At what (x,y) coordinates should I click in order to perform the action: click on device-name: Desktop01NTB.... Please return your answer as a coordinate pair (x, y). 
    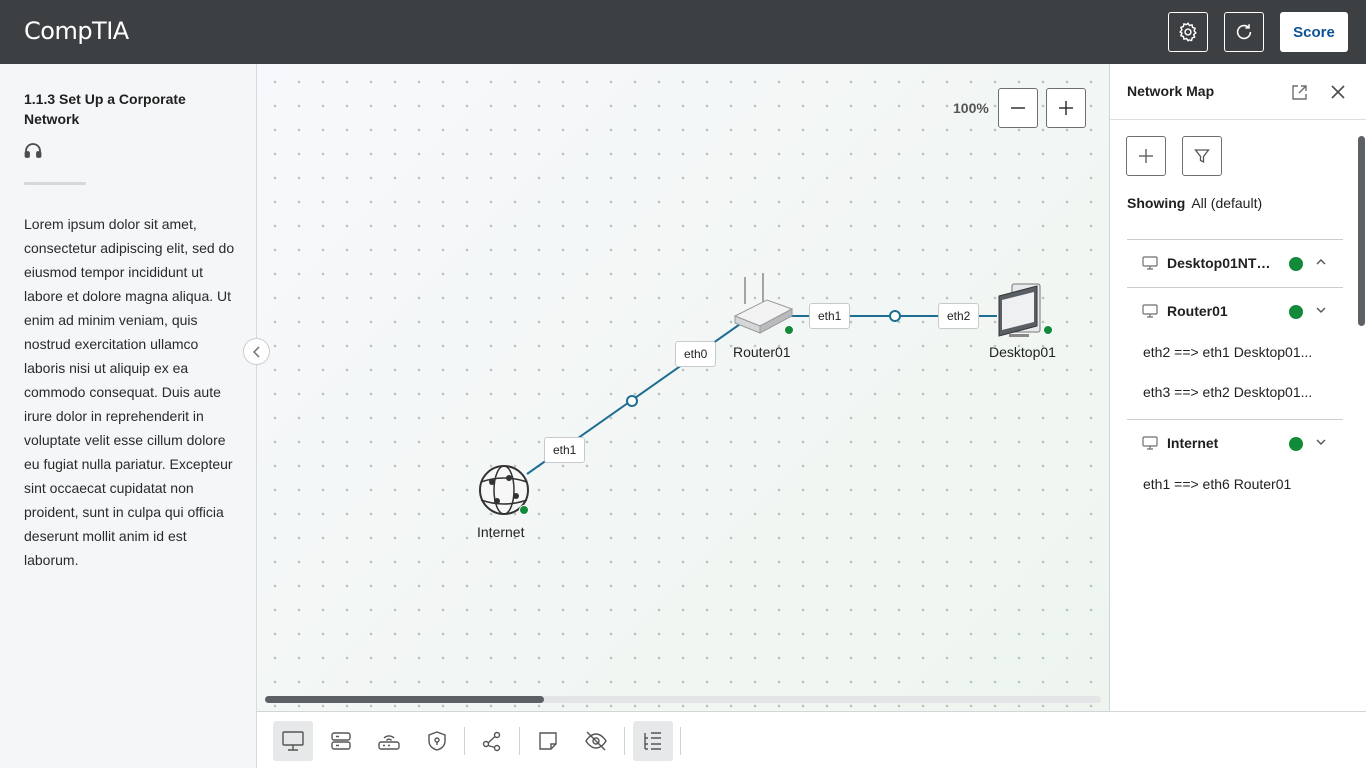
    Looking at the image, I should click on (1220, 263).